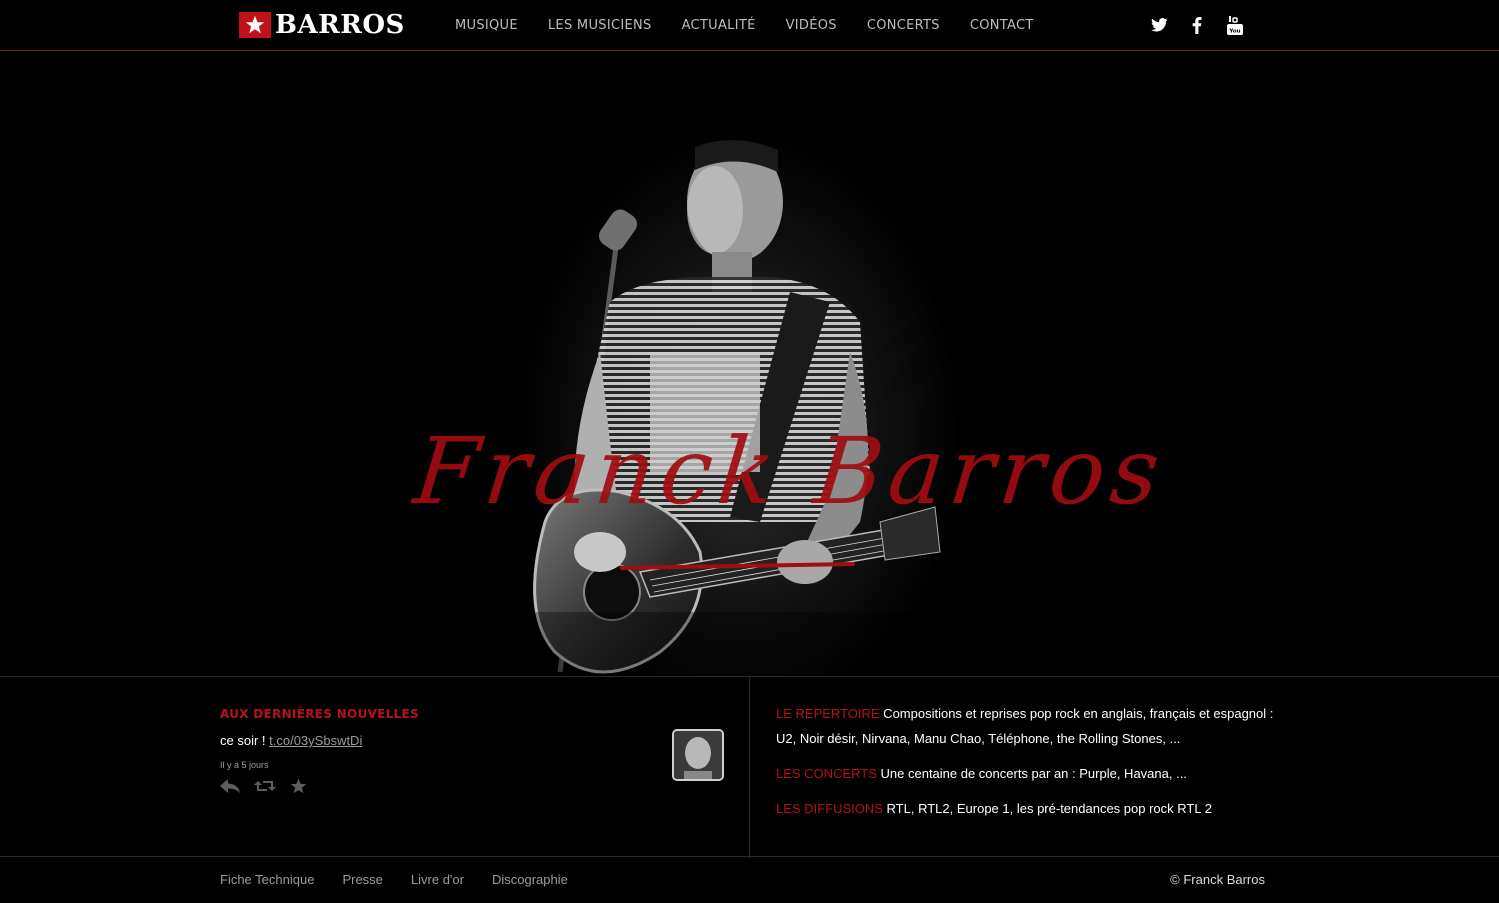 Image resolution: width=1499 pixels, height=903 pixels. Describe the element at coordinates (790, 471) in the screenshot. I see `hero-title: Franck Barros` at that location.